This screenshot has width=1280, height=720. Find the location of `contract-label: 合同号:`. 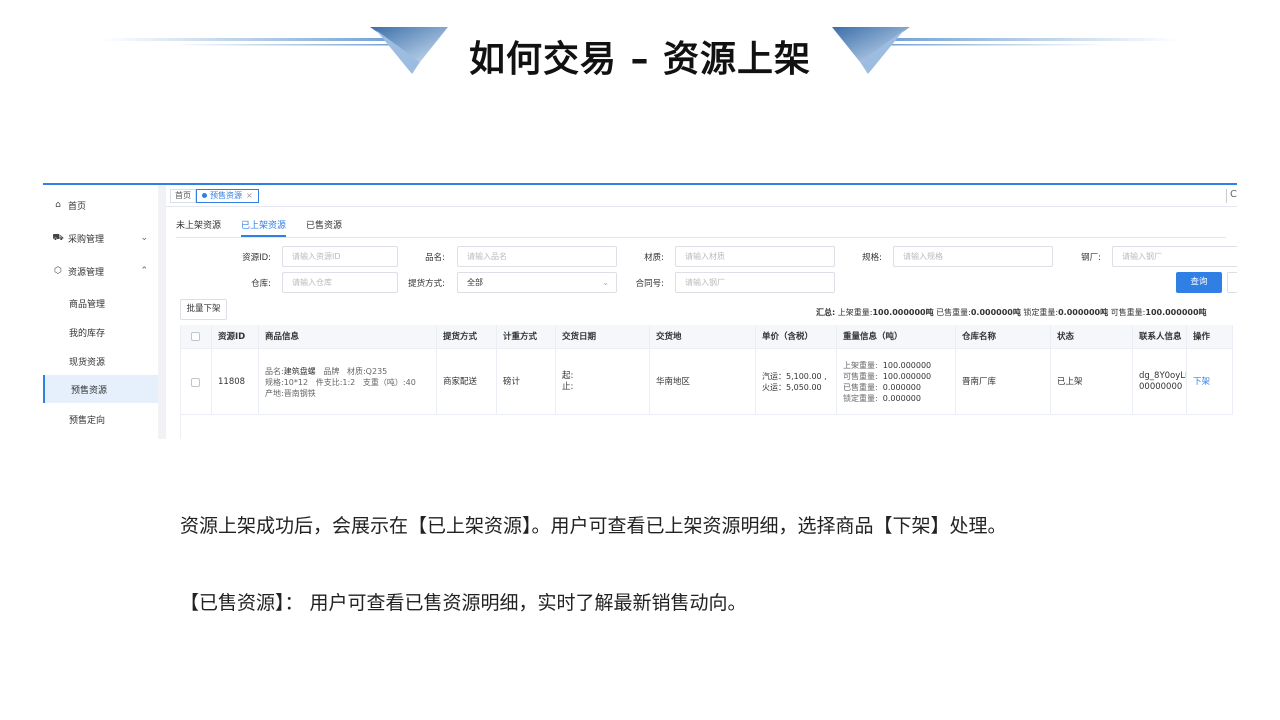

contract-label: 合同号: is located at coordinates (649, 284).